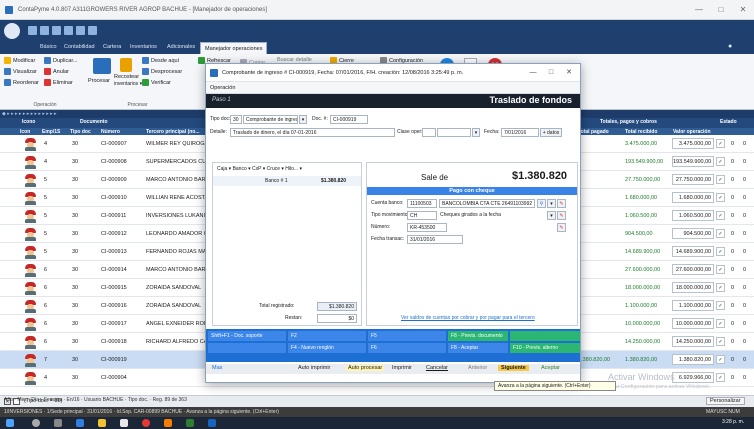 The image size is (754, 429). Describe the element at coordinates (247, 336) in the screenshot. I see `fkey-doc-soporte: Shift+F1 - Doc. soporte` at that location.